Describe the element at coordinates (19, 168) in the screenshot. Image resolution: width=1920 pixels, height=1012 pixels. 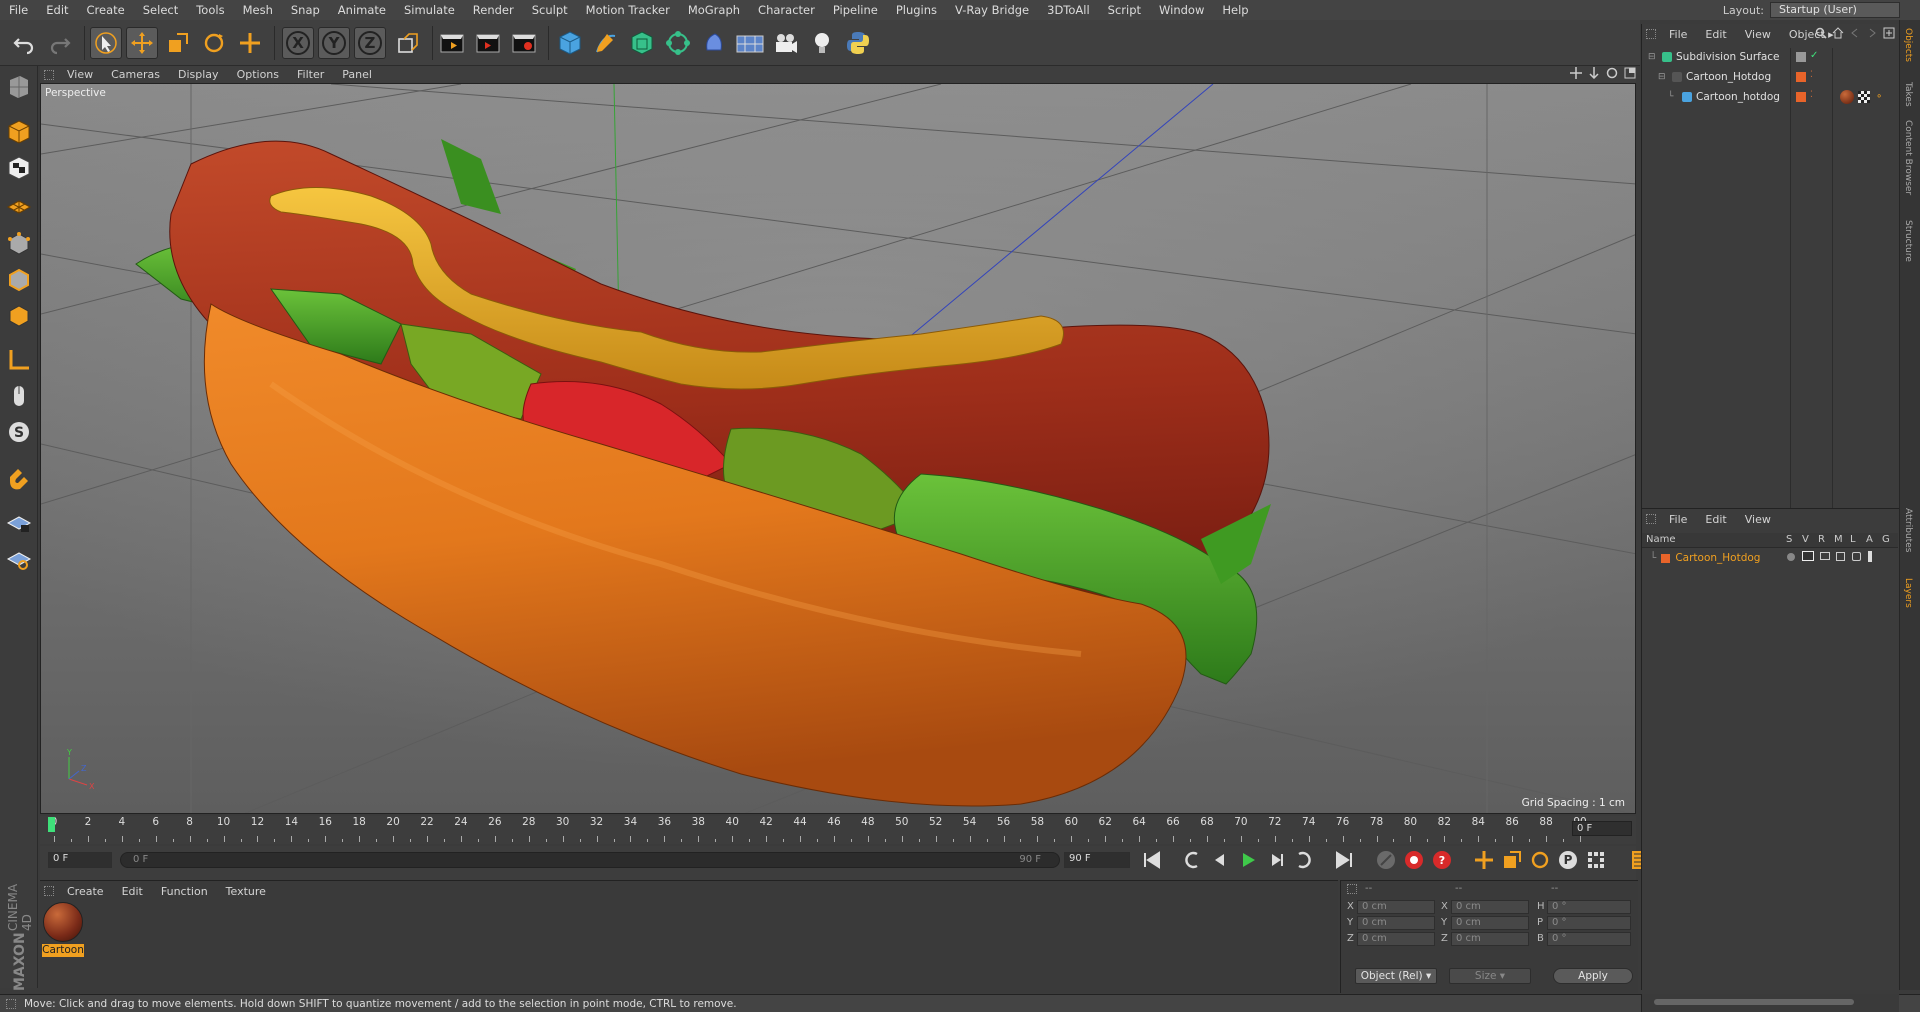
I see `texture-mode-icon` at that location.